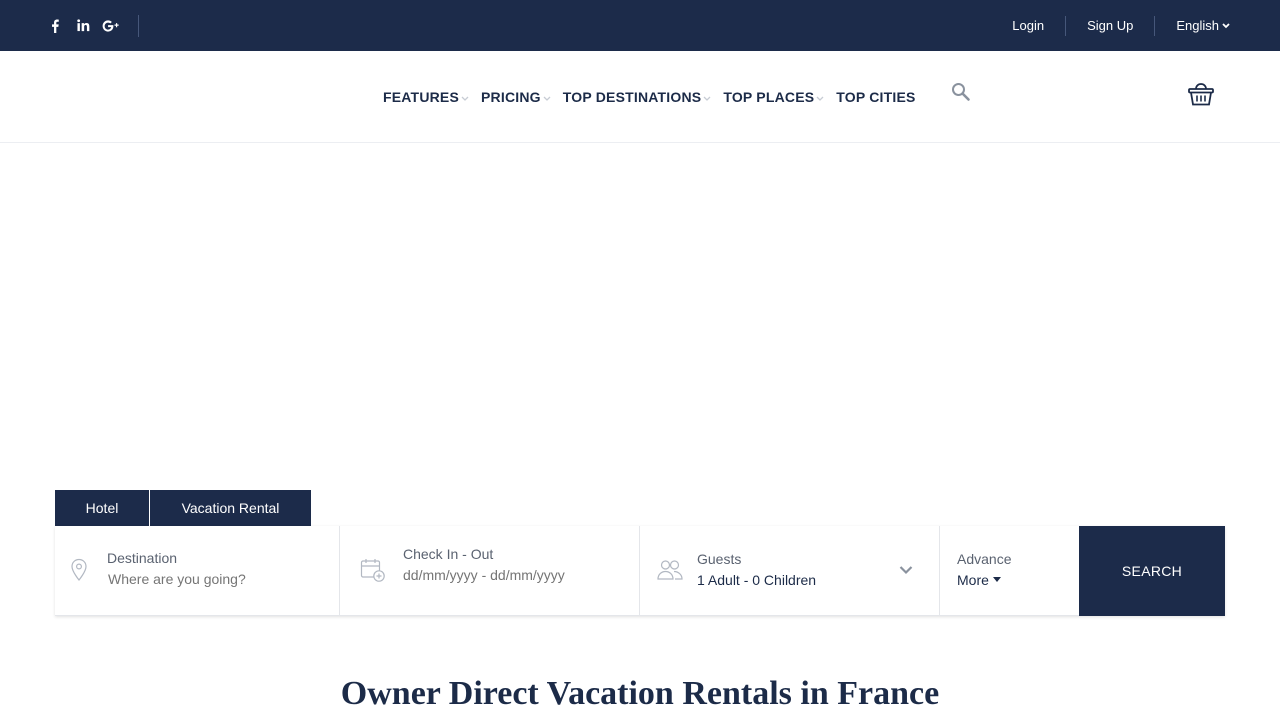 The width and height of the screenshot is (1280, 720). I want to click on nav-item-top-cities: TOP CITIES, so click(875, 97).